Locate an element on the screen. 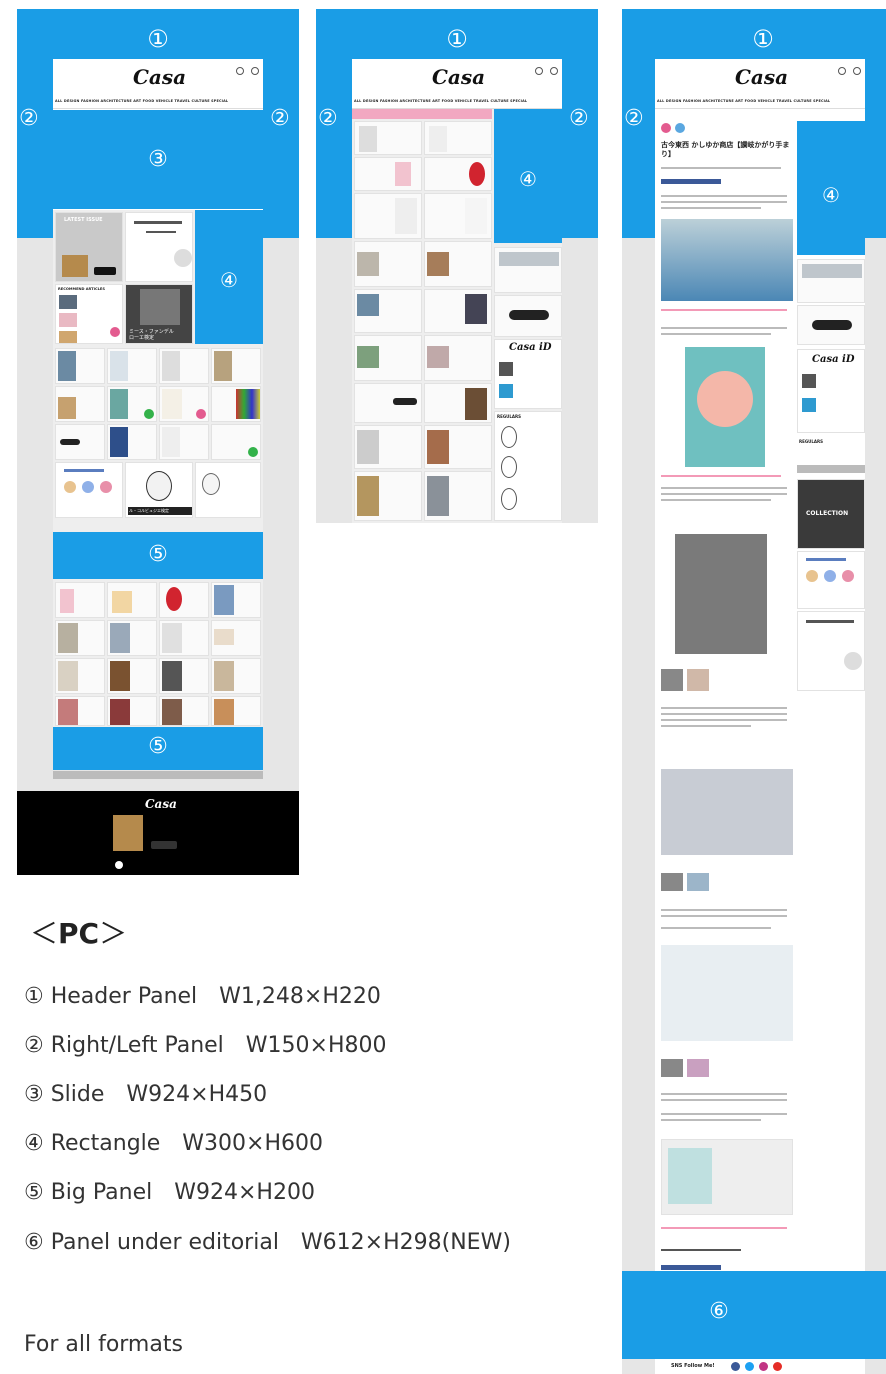 This screenshot has width=886, height=1374. collection-card: COLLECTION is located at coordinates (831, 514).